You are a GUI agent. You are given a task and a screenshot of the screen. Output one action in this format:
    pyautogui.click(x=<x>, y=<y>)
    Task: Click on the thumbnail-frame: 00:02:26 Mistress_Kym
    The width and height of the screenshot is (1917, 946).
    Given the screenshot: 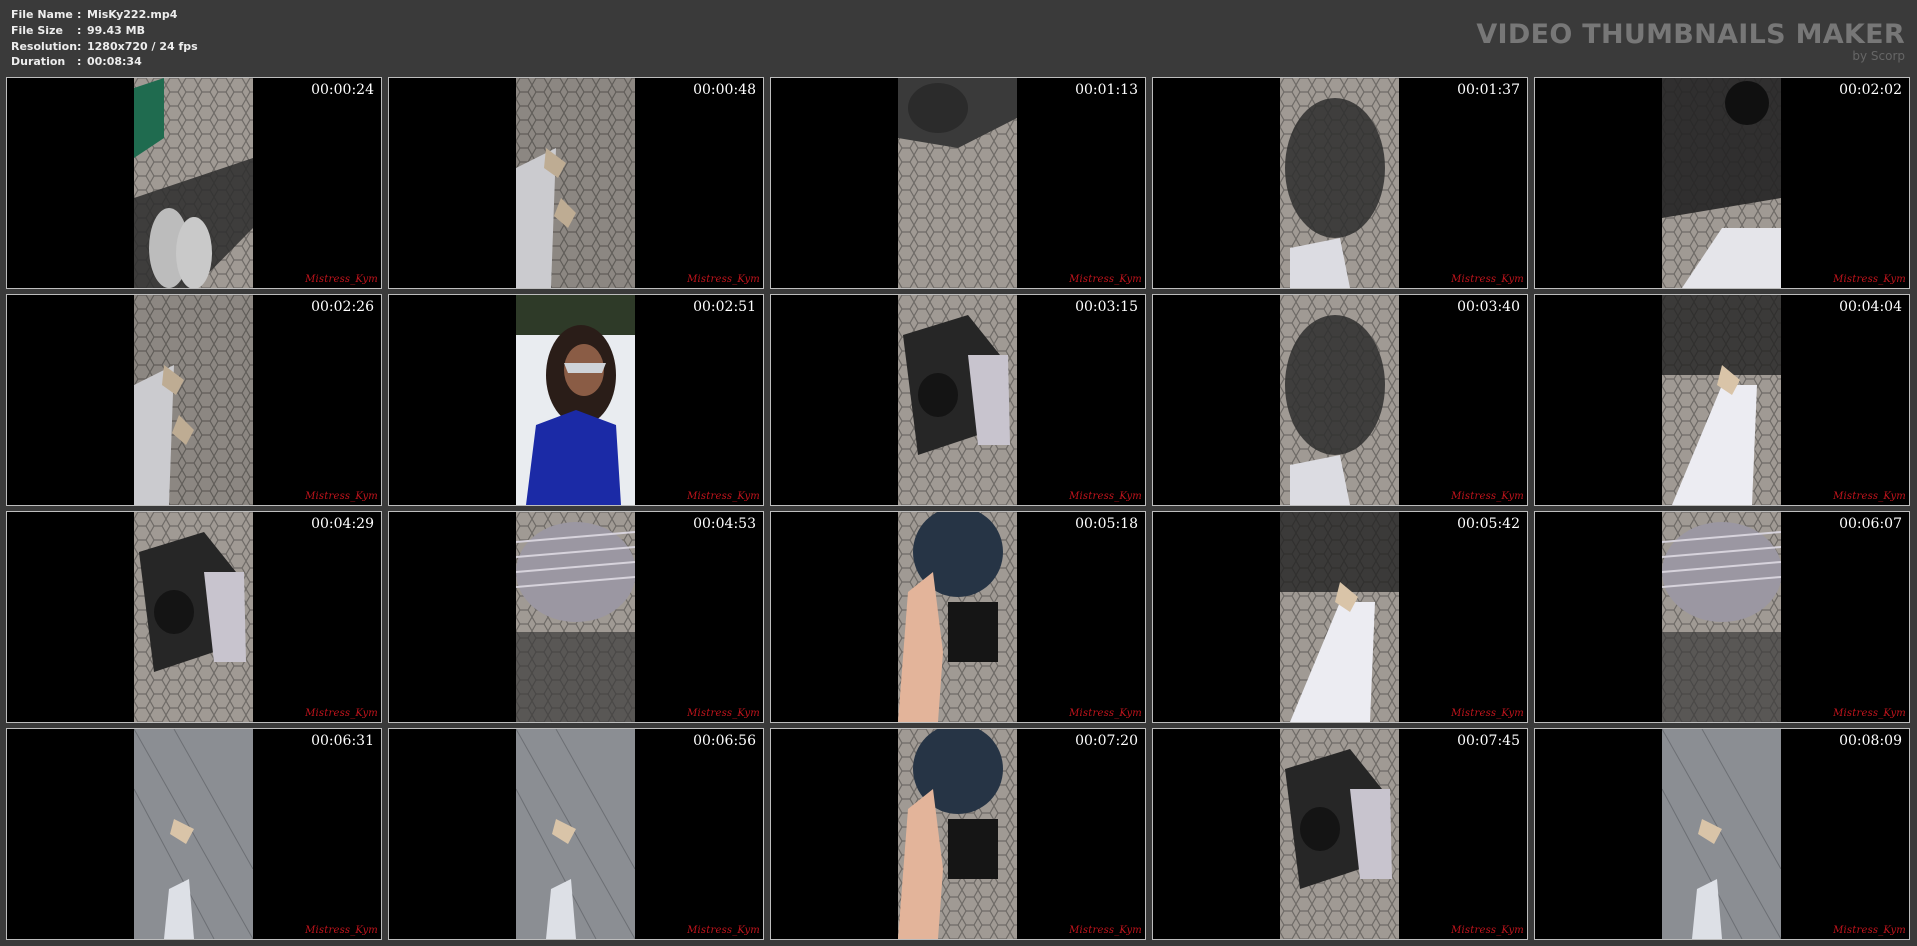 What is the action you would take?
    pyautogui.click(x=194, y=400)
    